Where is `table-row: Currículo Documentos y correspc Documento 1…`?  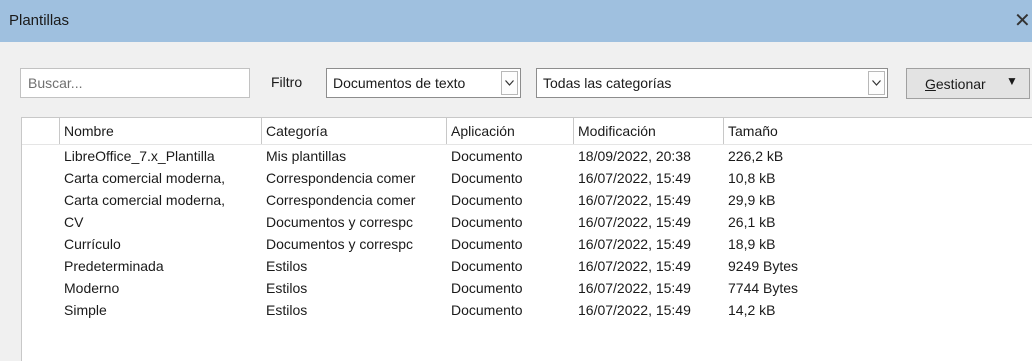
table-row: Currículo Documentos y correspc Documento 1… is located at coordinates (527, 244).